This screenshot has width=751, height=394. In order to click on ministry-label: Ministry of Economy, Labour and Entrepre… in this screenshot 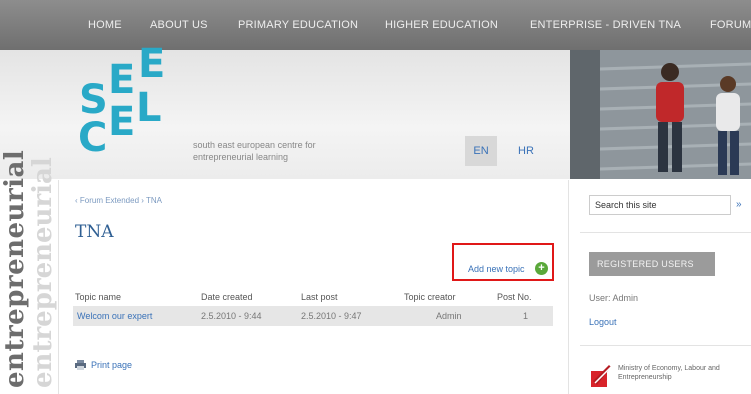, I will do `click(669, 373)`.